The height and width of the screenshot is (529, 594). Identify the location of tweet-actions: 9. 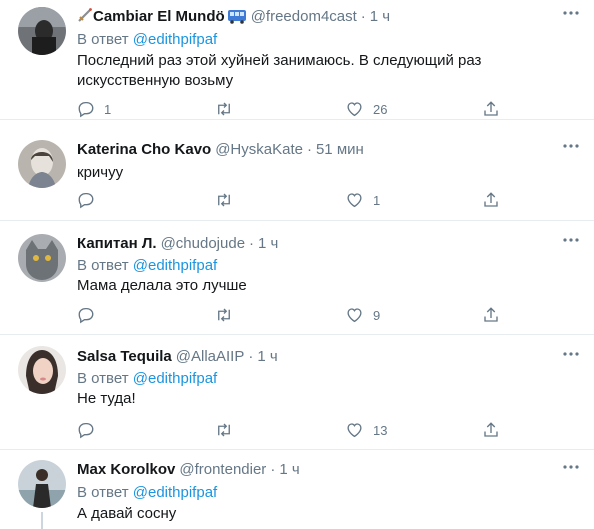
(297, 315).